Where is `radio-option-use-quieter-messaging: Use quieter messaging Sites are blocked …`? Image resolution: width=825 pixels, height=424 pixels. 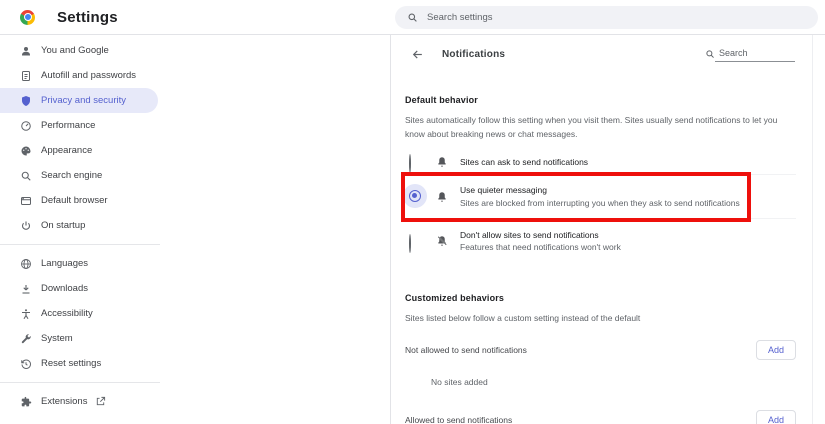 radio-option-use-quieter-messaging: Use quieter messaging Sites are blocked … is located at coordinates (598, 197).